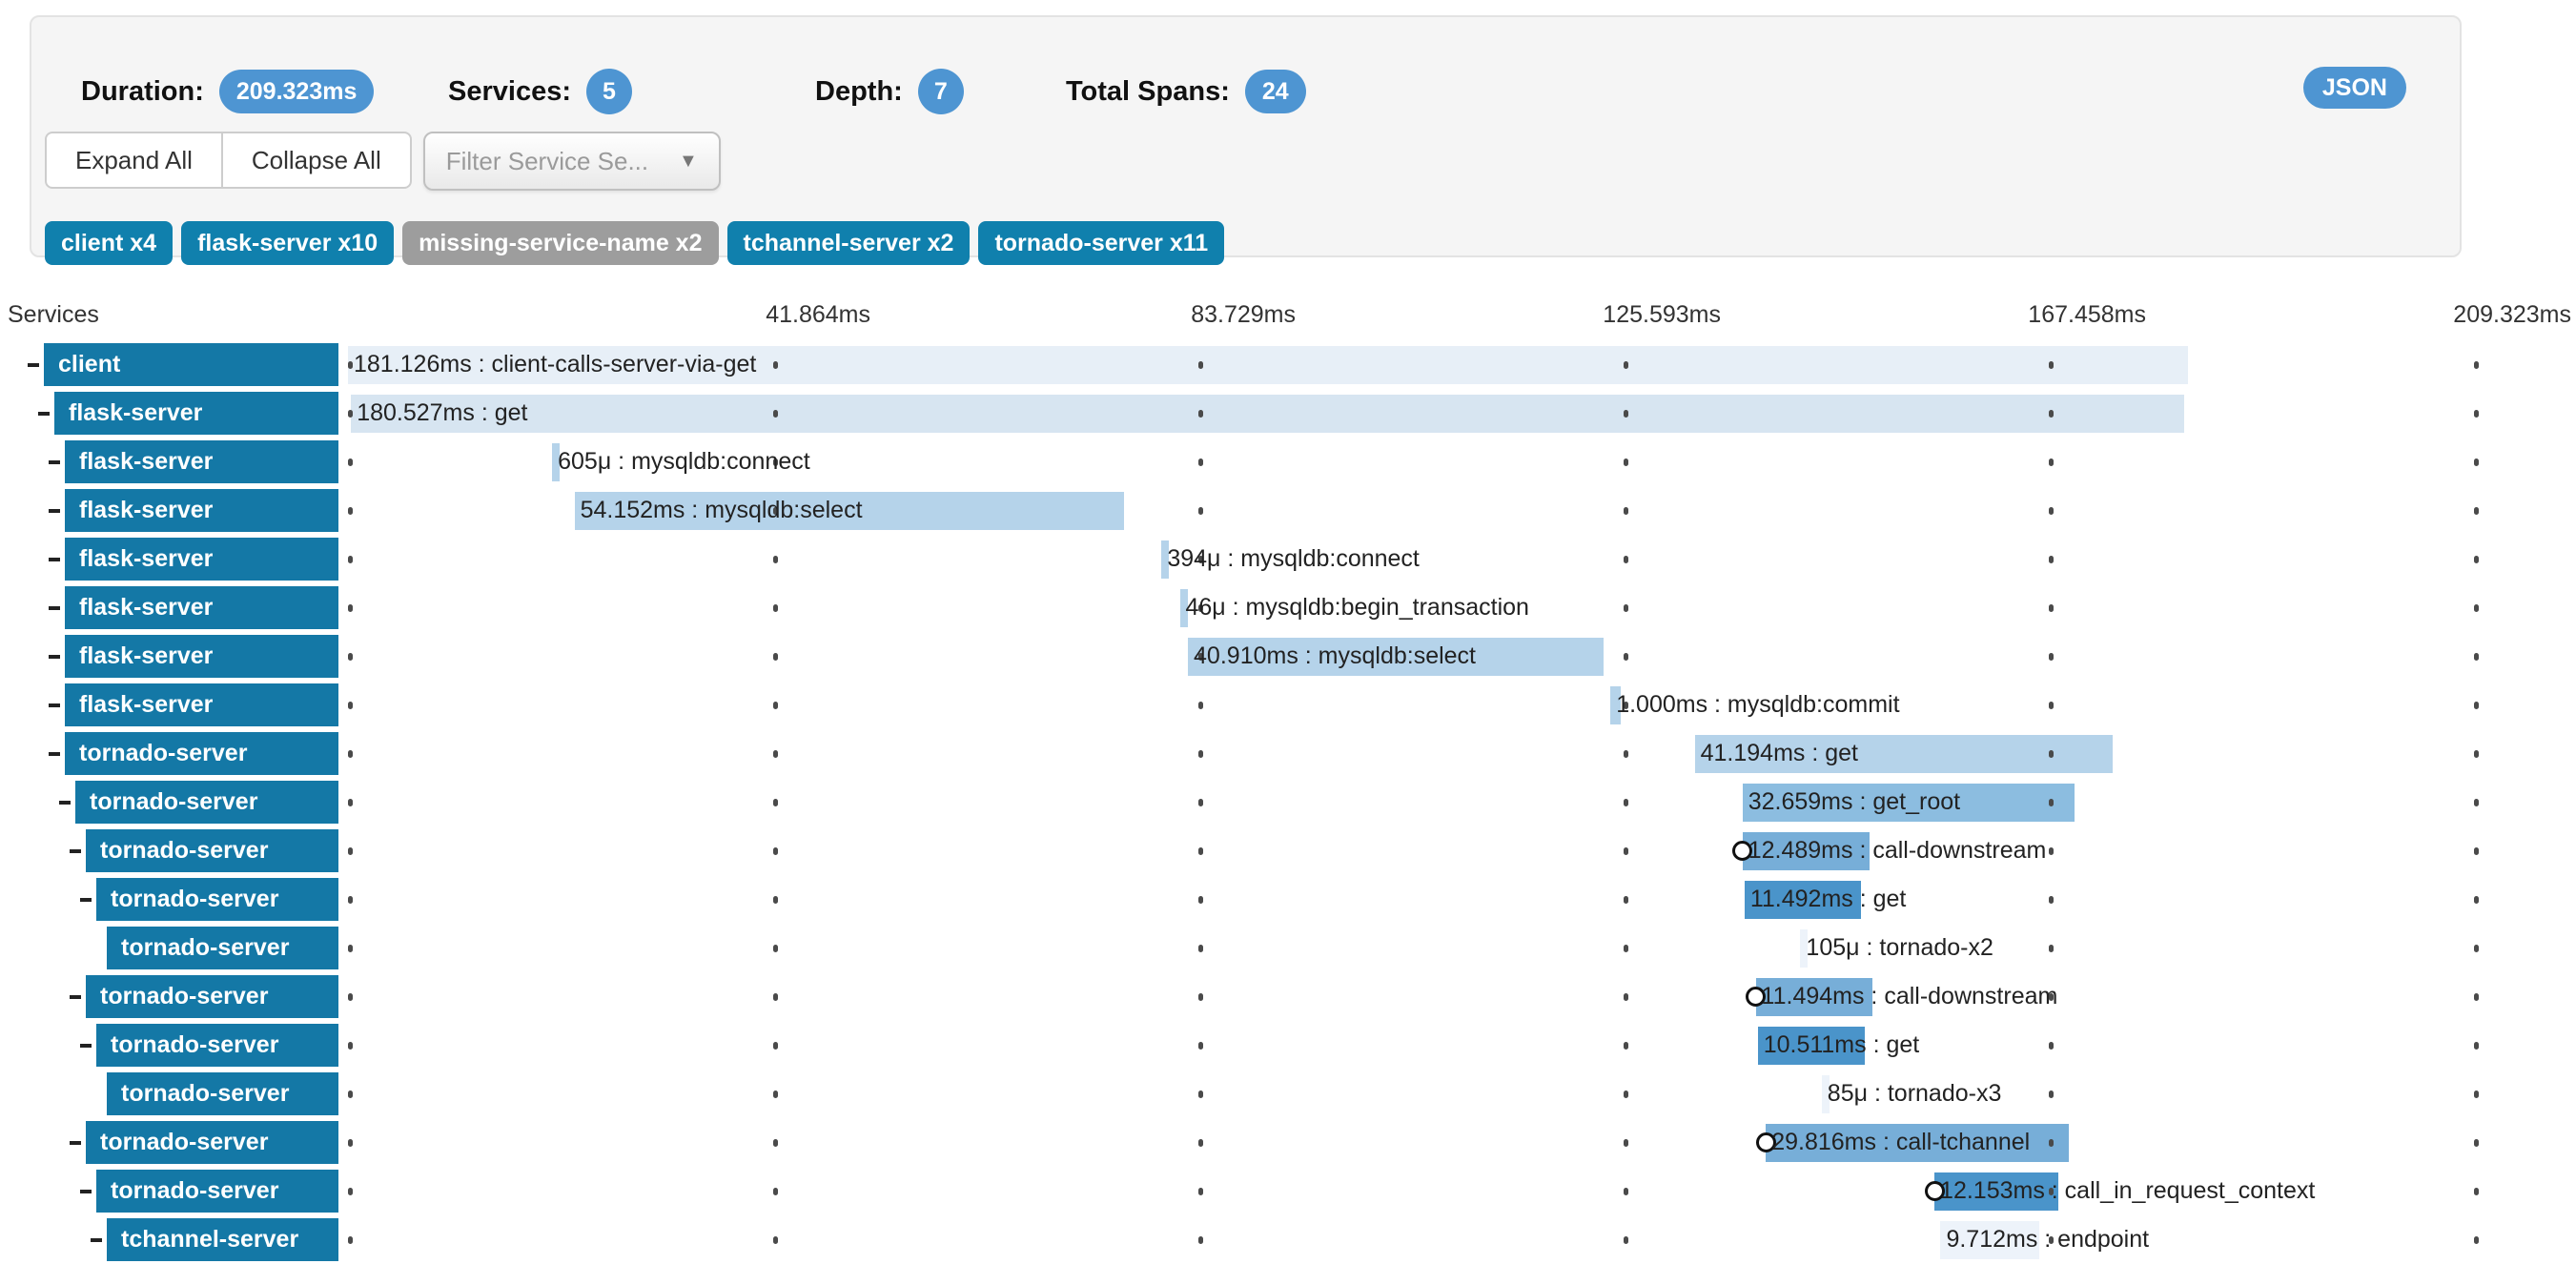 The width and height of the screenshot is (2576, 1264). Describe the element at coordinates (571, 161) in the screenshot. I see `filter-service-dropdown: Filter Service Se... ▼` at that location.